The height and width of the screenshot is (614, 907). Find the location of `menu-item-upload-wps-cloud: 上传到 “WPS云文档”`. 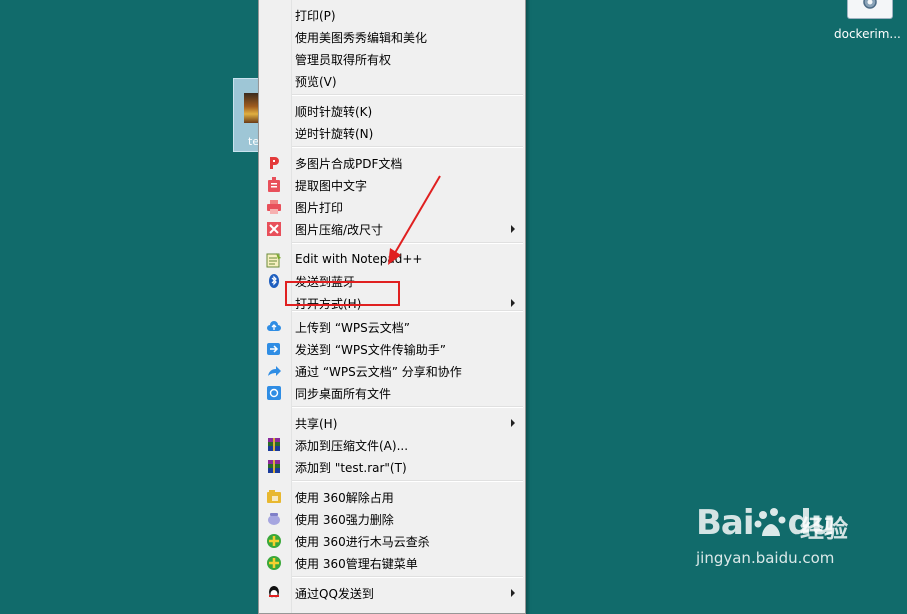

menu-item-upload-wps-cloud: 上传到 “WPS云文档” is located at coordinates (392, 327).